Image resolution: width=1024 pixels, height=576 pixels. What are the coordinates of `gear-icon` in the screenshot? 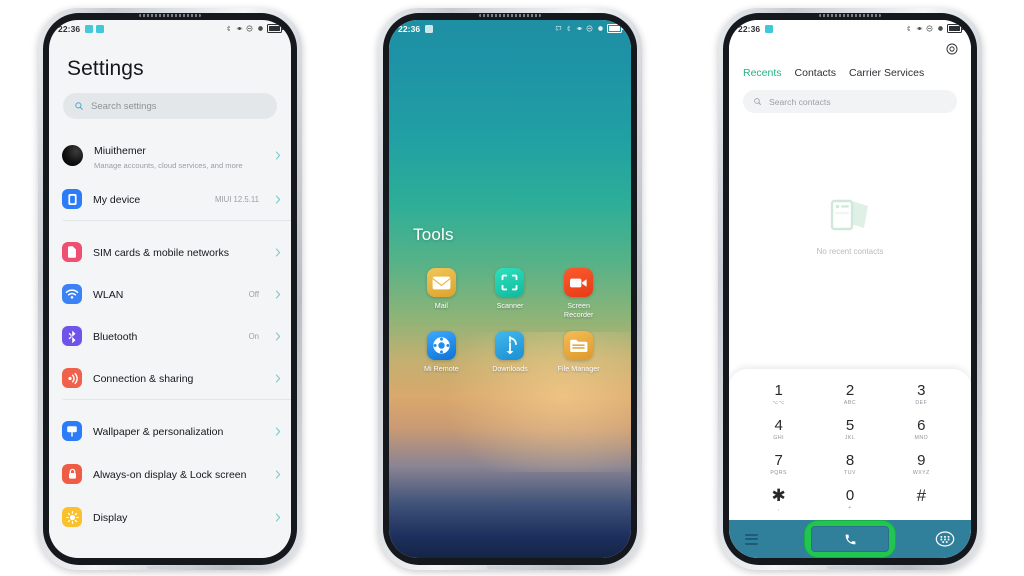 It's located at (952, 49).